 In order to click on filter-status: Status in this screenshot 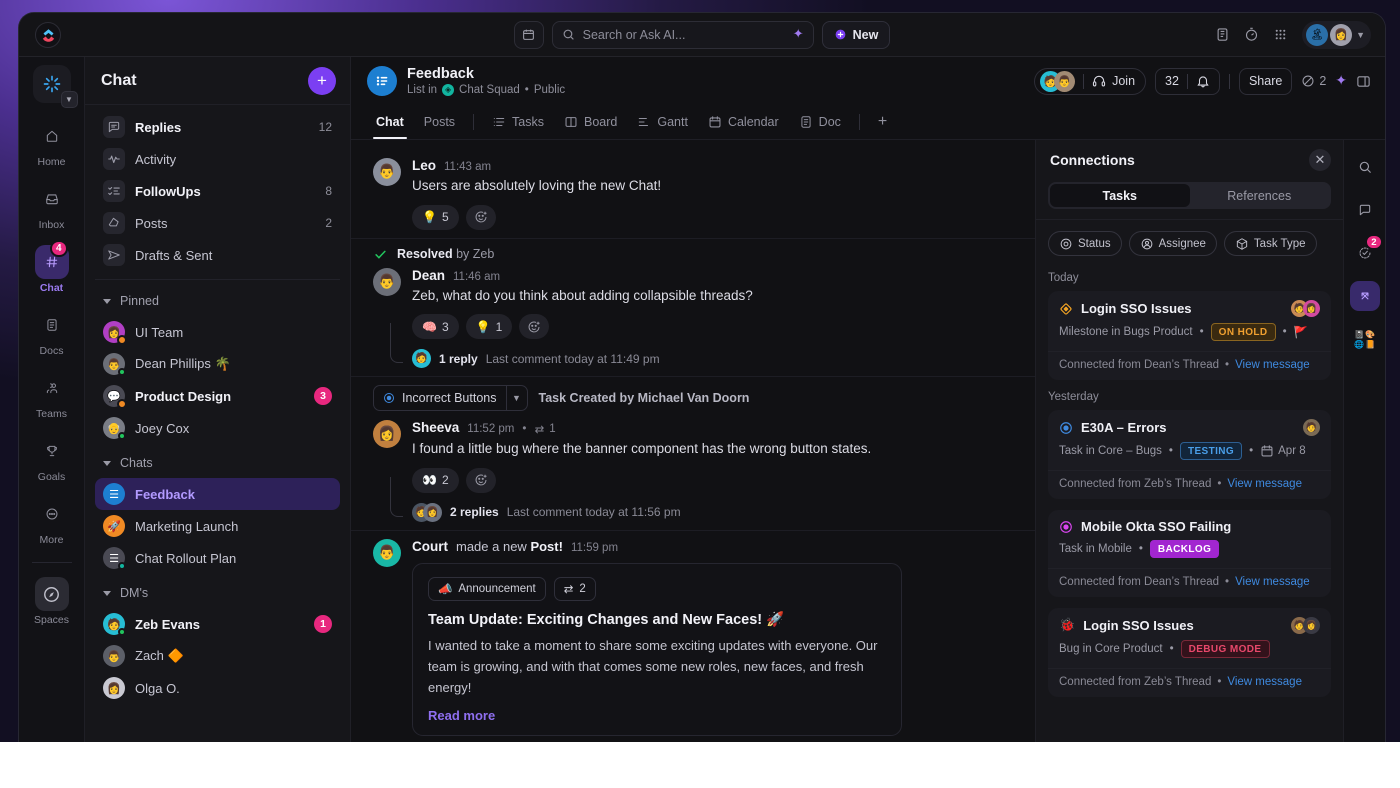, I will do `click(1085, 243)`.